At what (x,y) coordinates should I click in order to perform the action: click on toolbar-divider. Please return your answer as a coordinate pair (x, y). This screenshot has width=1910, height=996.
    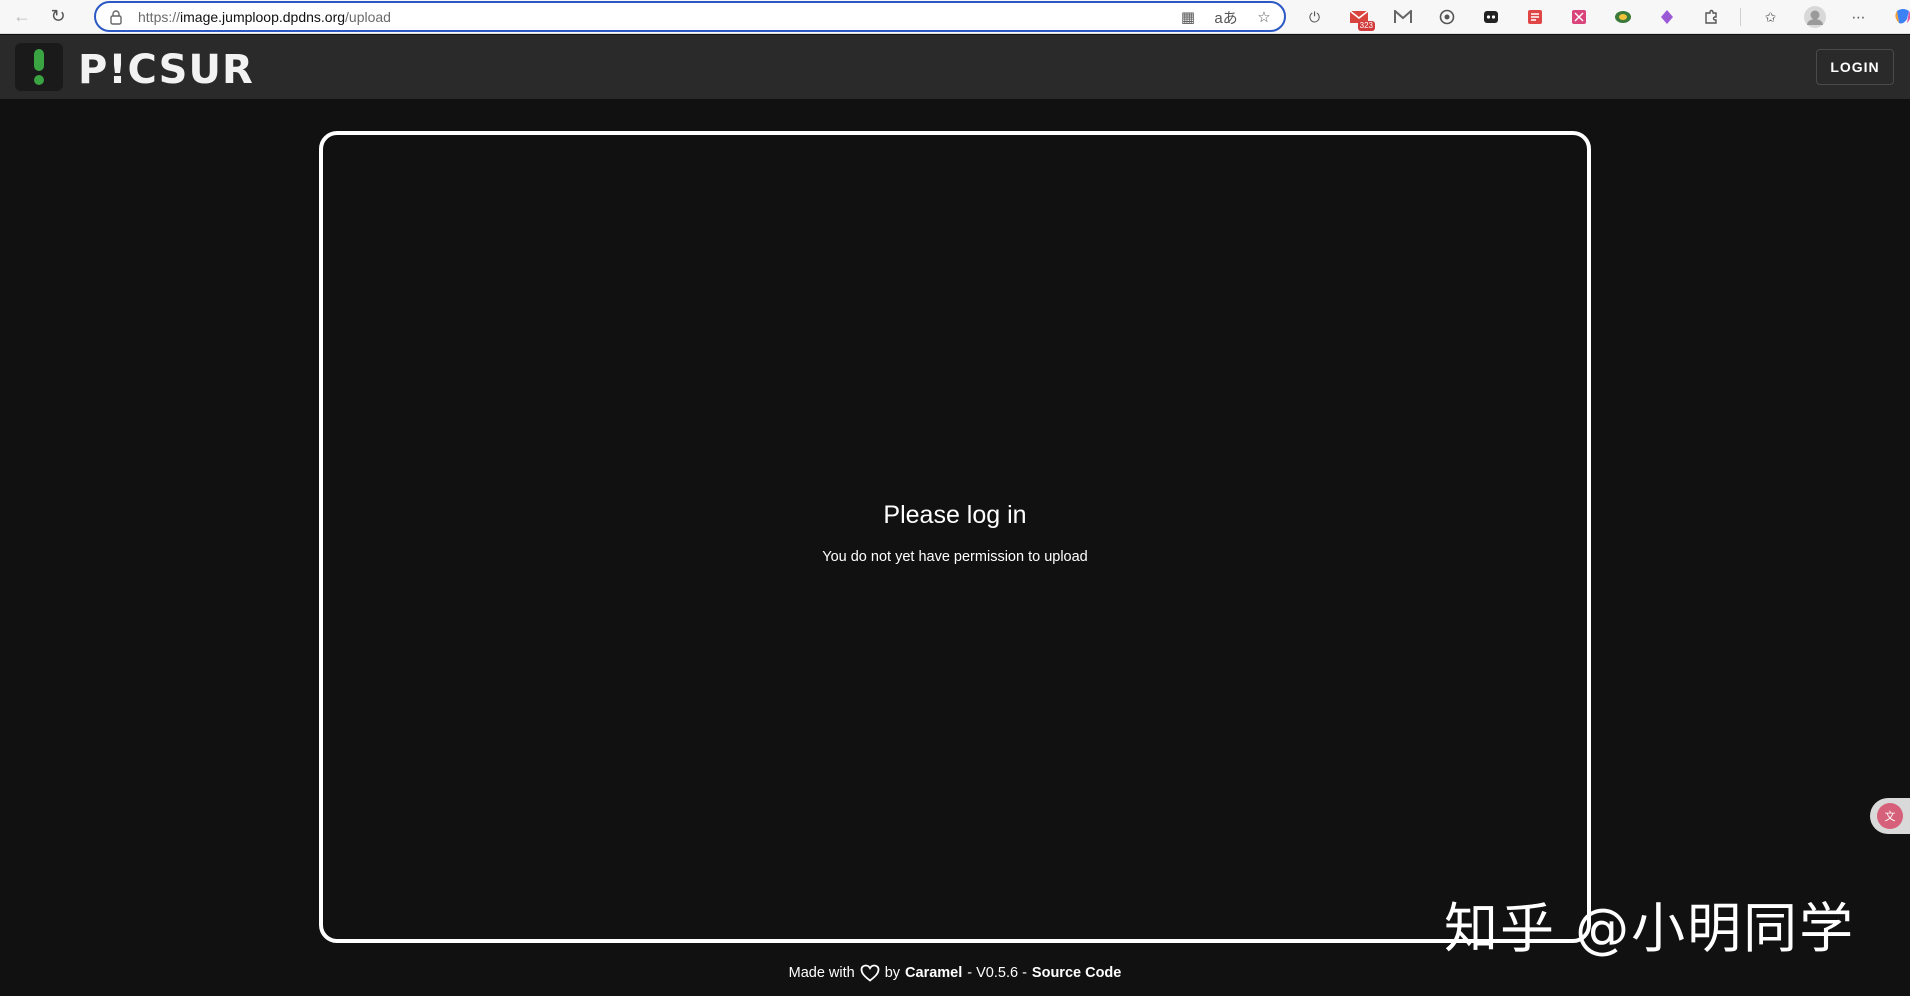
    Looking at the image, I should click on (1740, 17).